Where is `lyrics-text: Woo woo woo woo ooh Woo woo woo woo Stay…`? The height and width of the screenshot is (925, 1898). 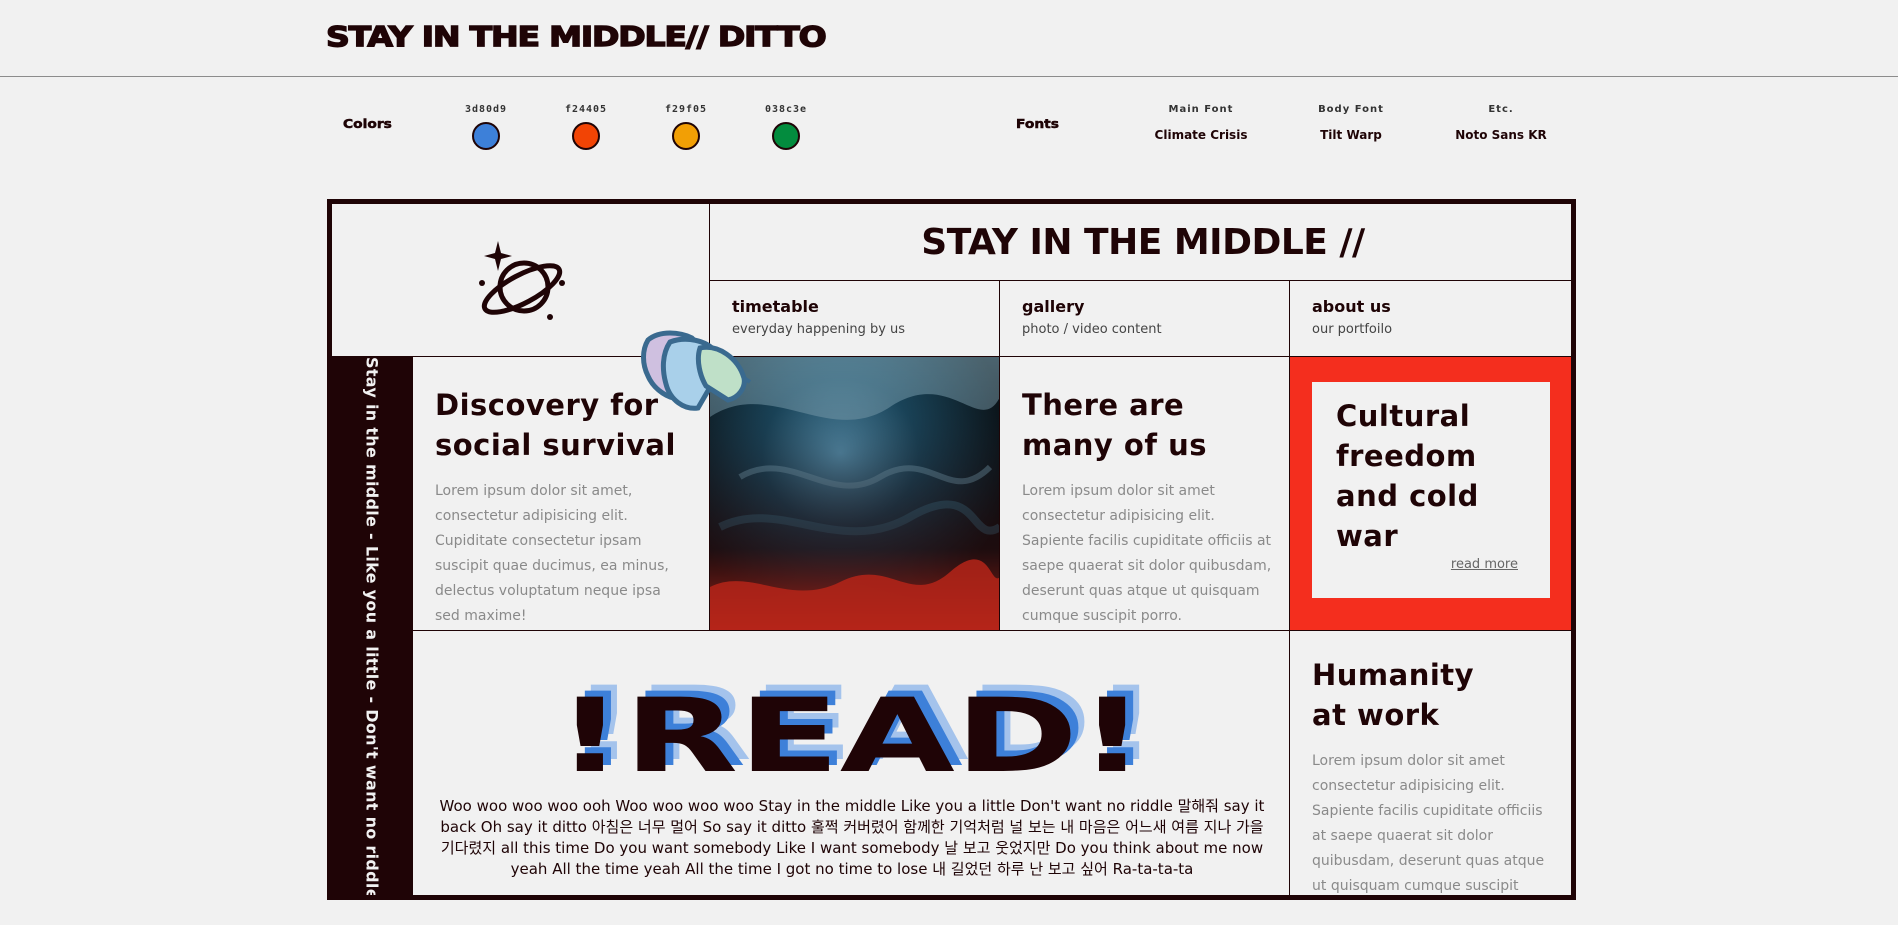 lyrics-text: Woo woo woo woo ooh Woo woo woo woo Stay… is located at coordinates (852, 837).